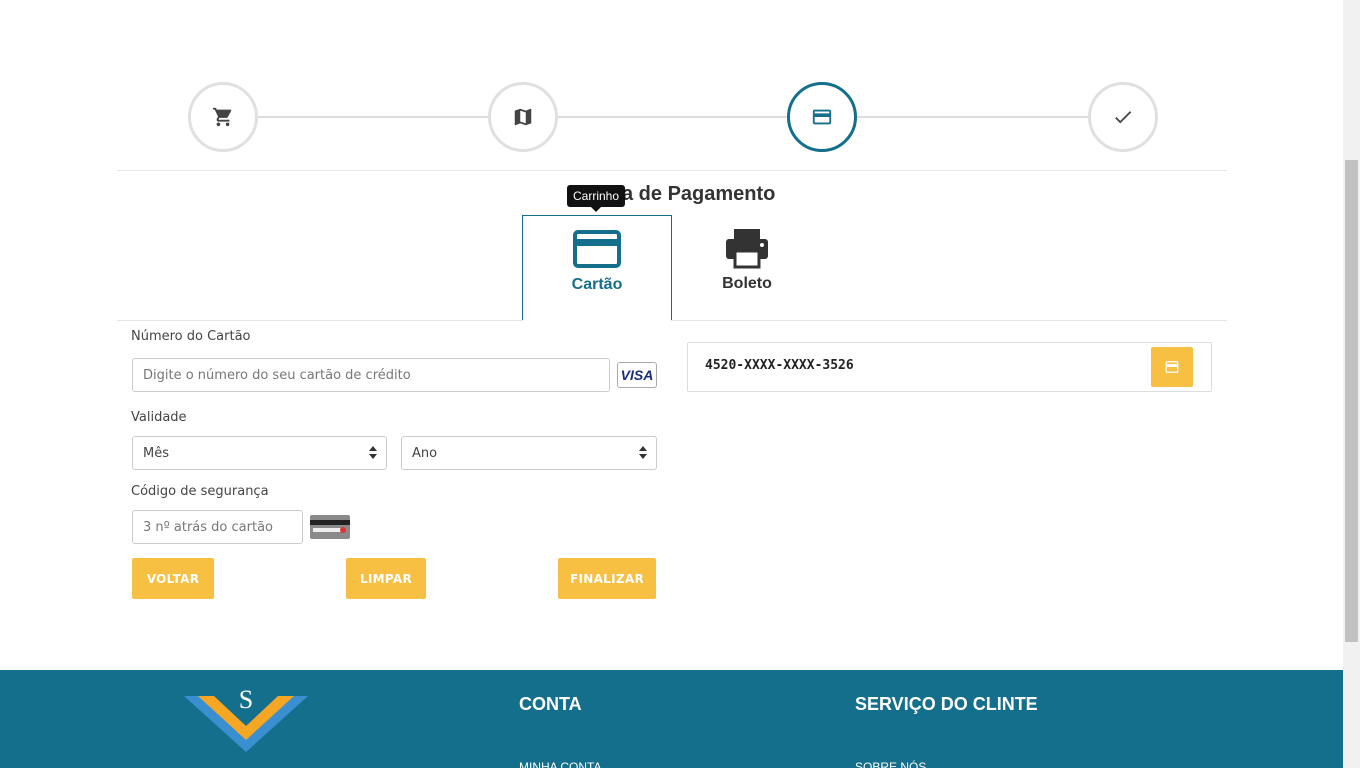 The width and height of the screenshot is (1360, 768). I want to click on card-number-display: 4520-XXXX-XXXX-3526, so click(779, 365).